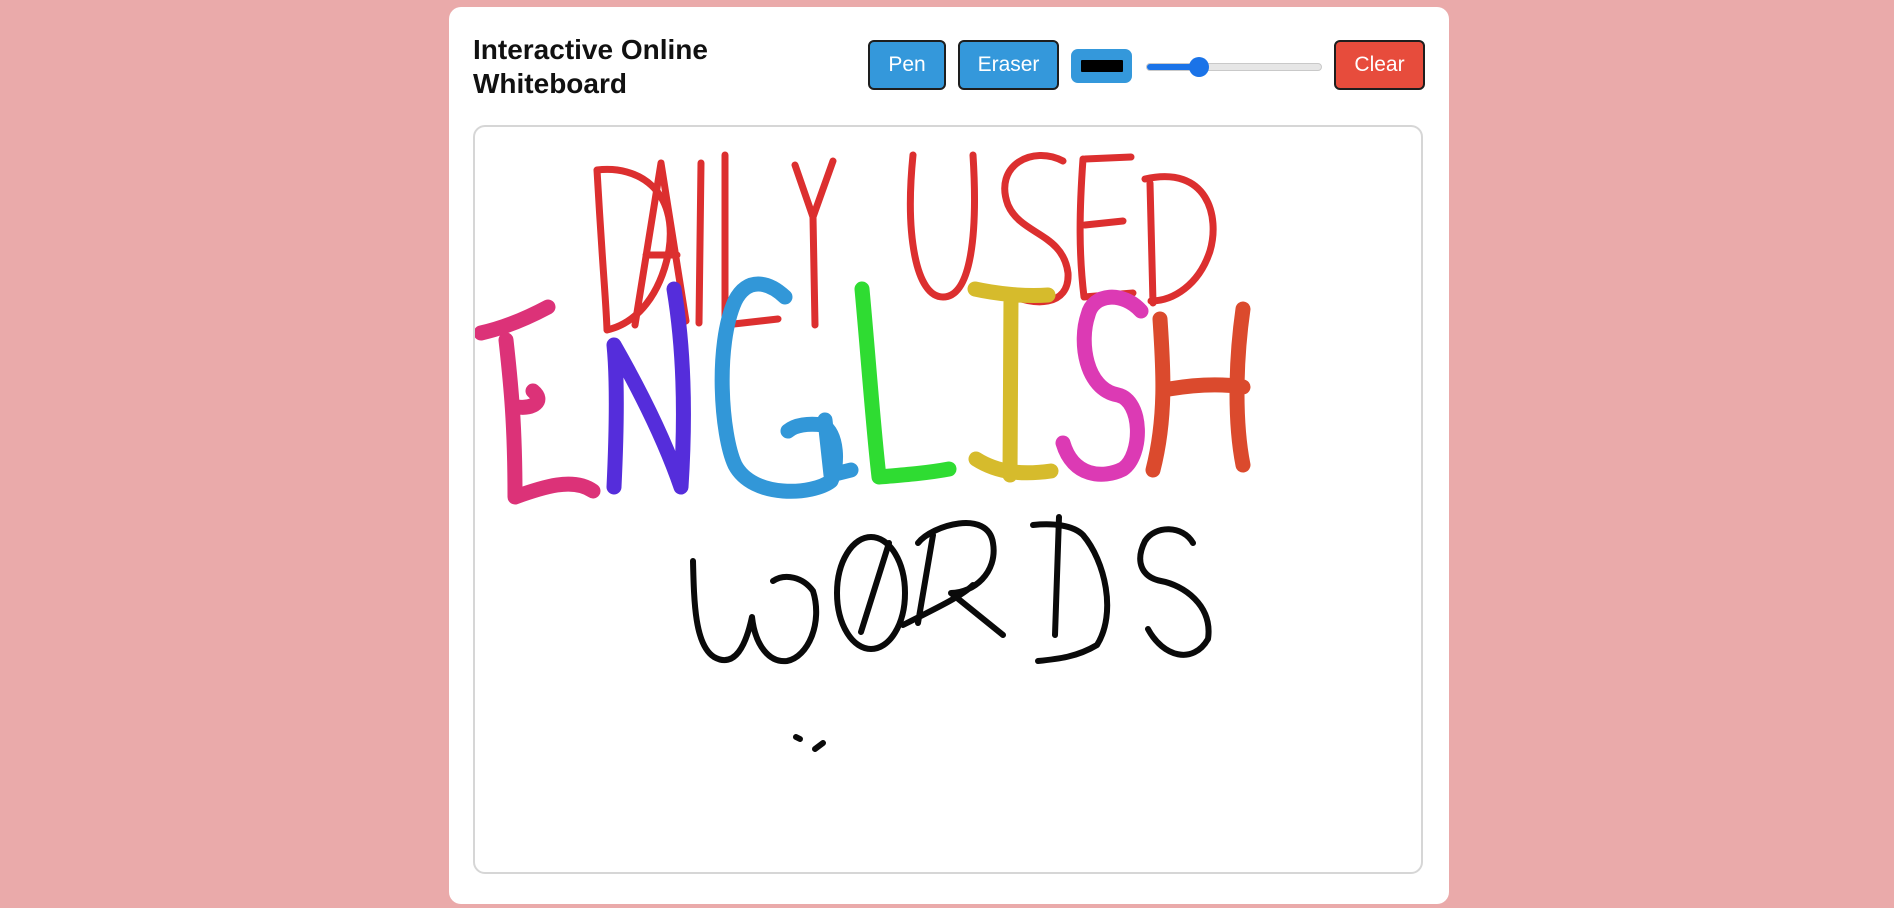  Describe the element at coordinates (1036, 229) in the screenshot. I see `letter-S` at that location.